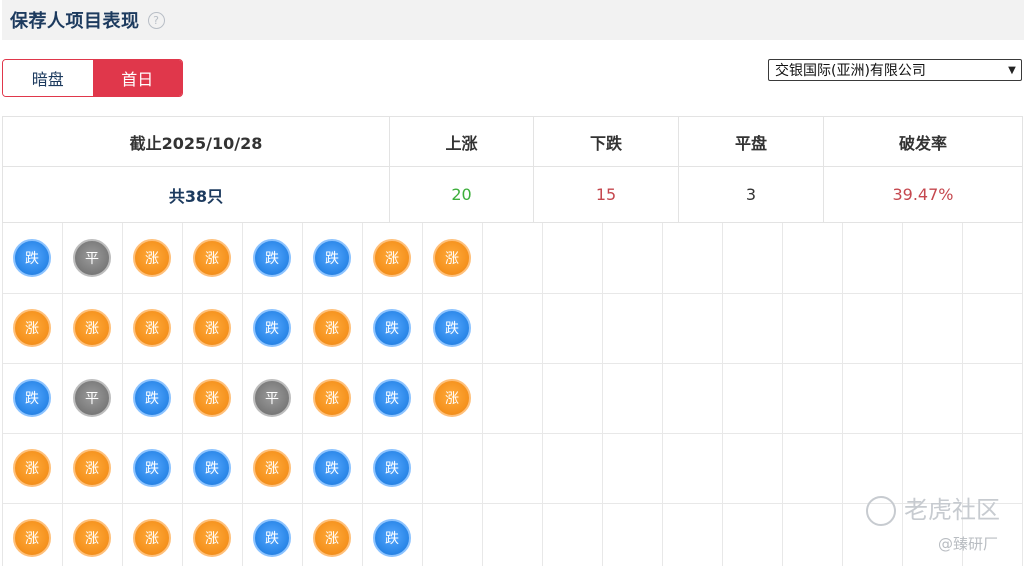 This screenshot has width=1028, height=566. I want to click on sponsor-select-value: 交银国际(亚洲)有限公司, so click(850, 71).